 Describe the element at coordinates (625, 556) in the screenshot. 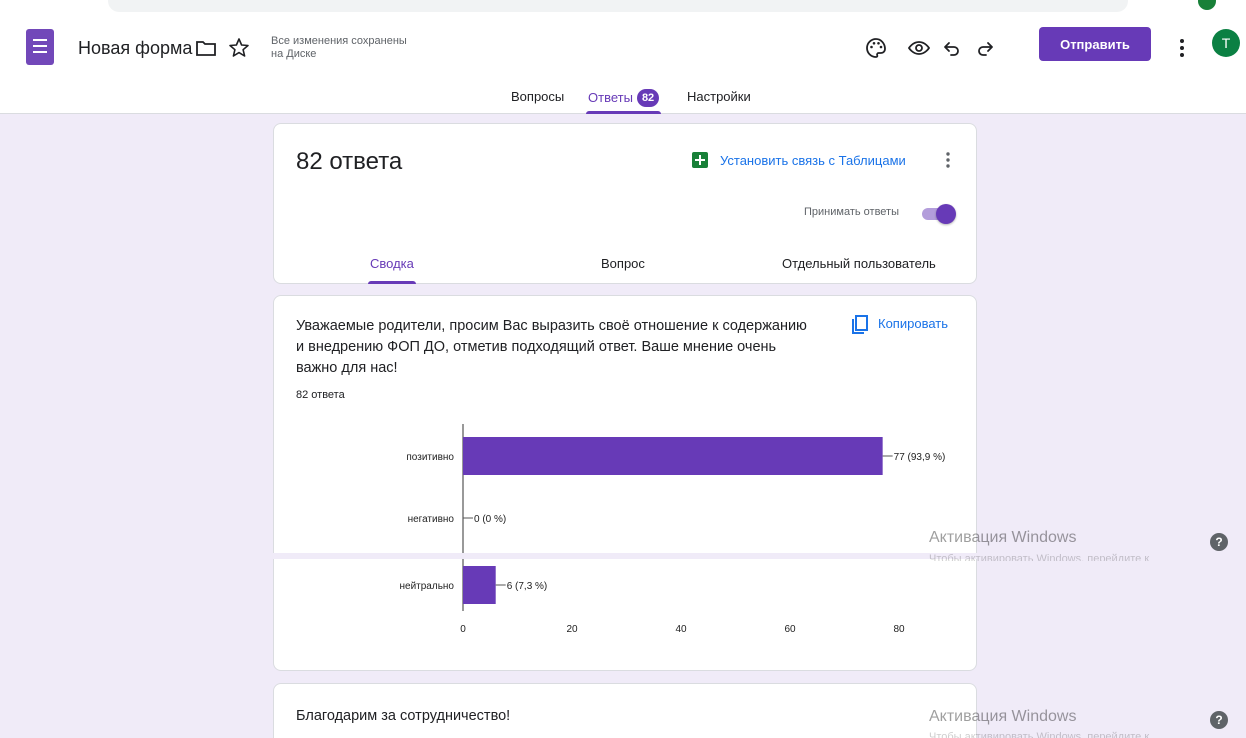

I see `scroll-gap` at that location.